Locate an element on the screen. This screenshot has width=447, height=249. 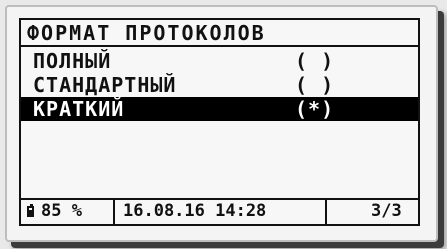
status-bar: 85 % 16.08.16 14:28 3/3 is located at coordinates (219, 211).